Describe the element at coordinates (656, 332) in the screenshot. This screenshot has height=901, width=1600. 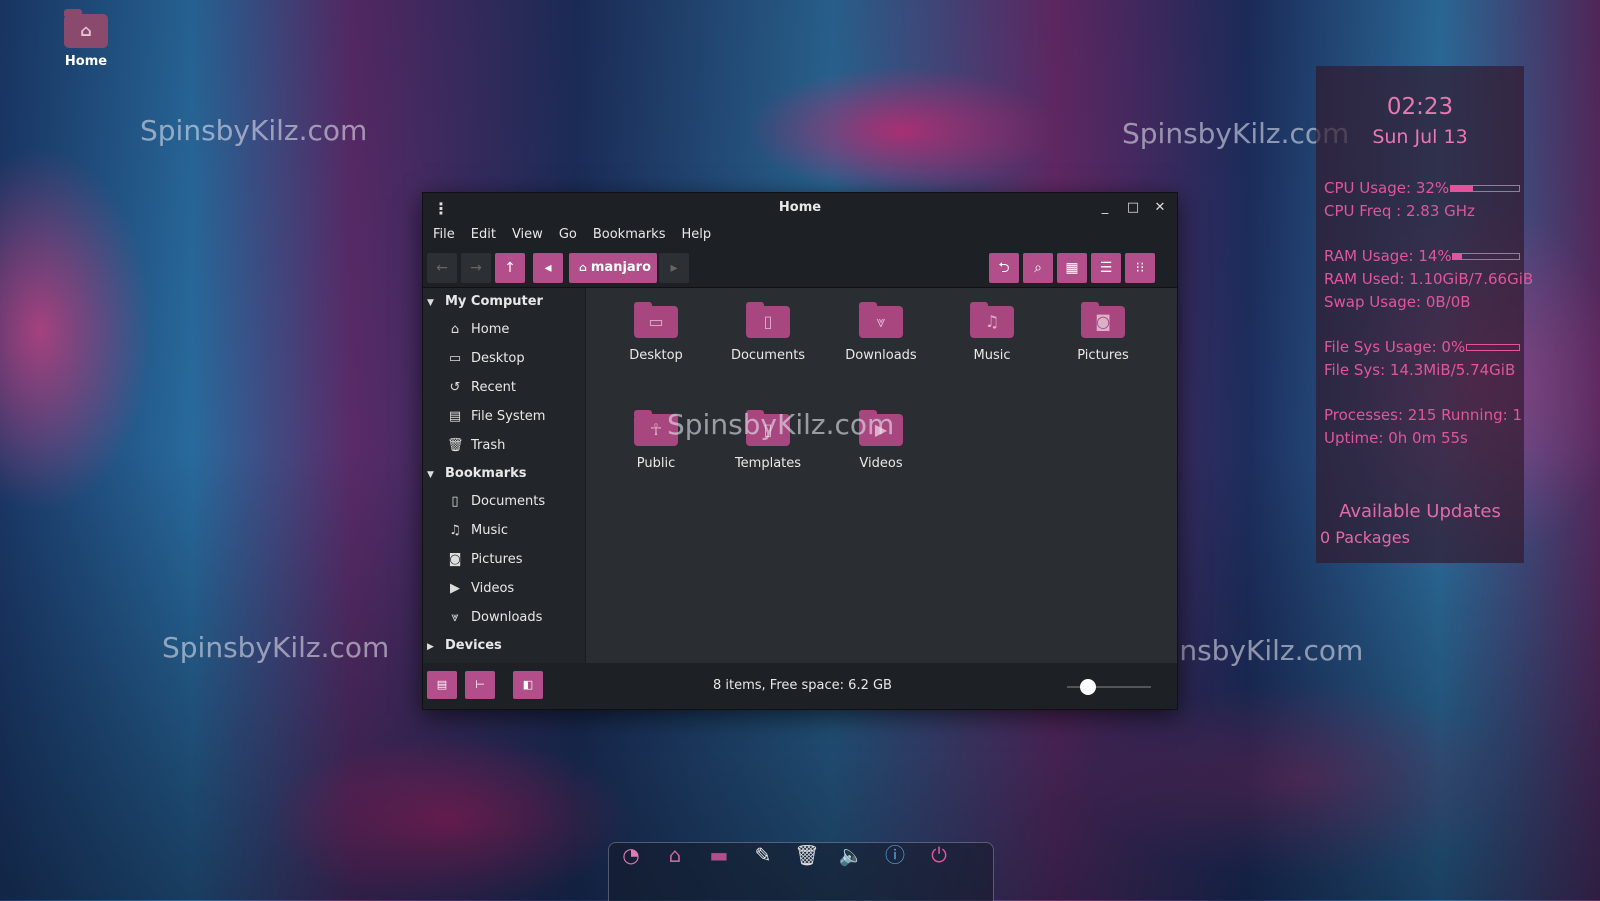
I see `file-item-desktop: ▭ Desktop` at that location.